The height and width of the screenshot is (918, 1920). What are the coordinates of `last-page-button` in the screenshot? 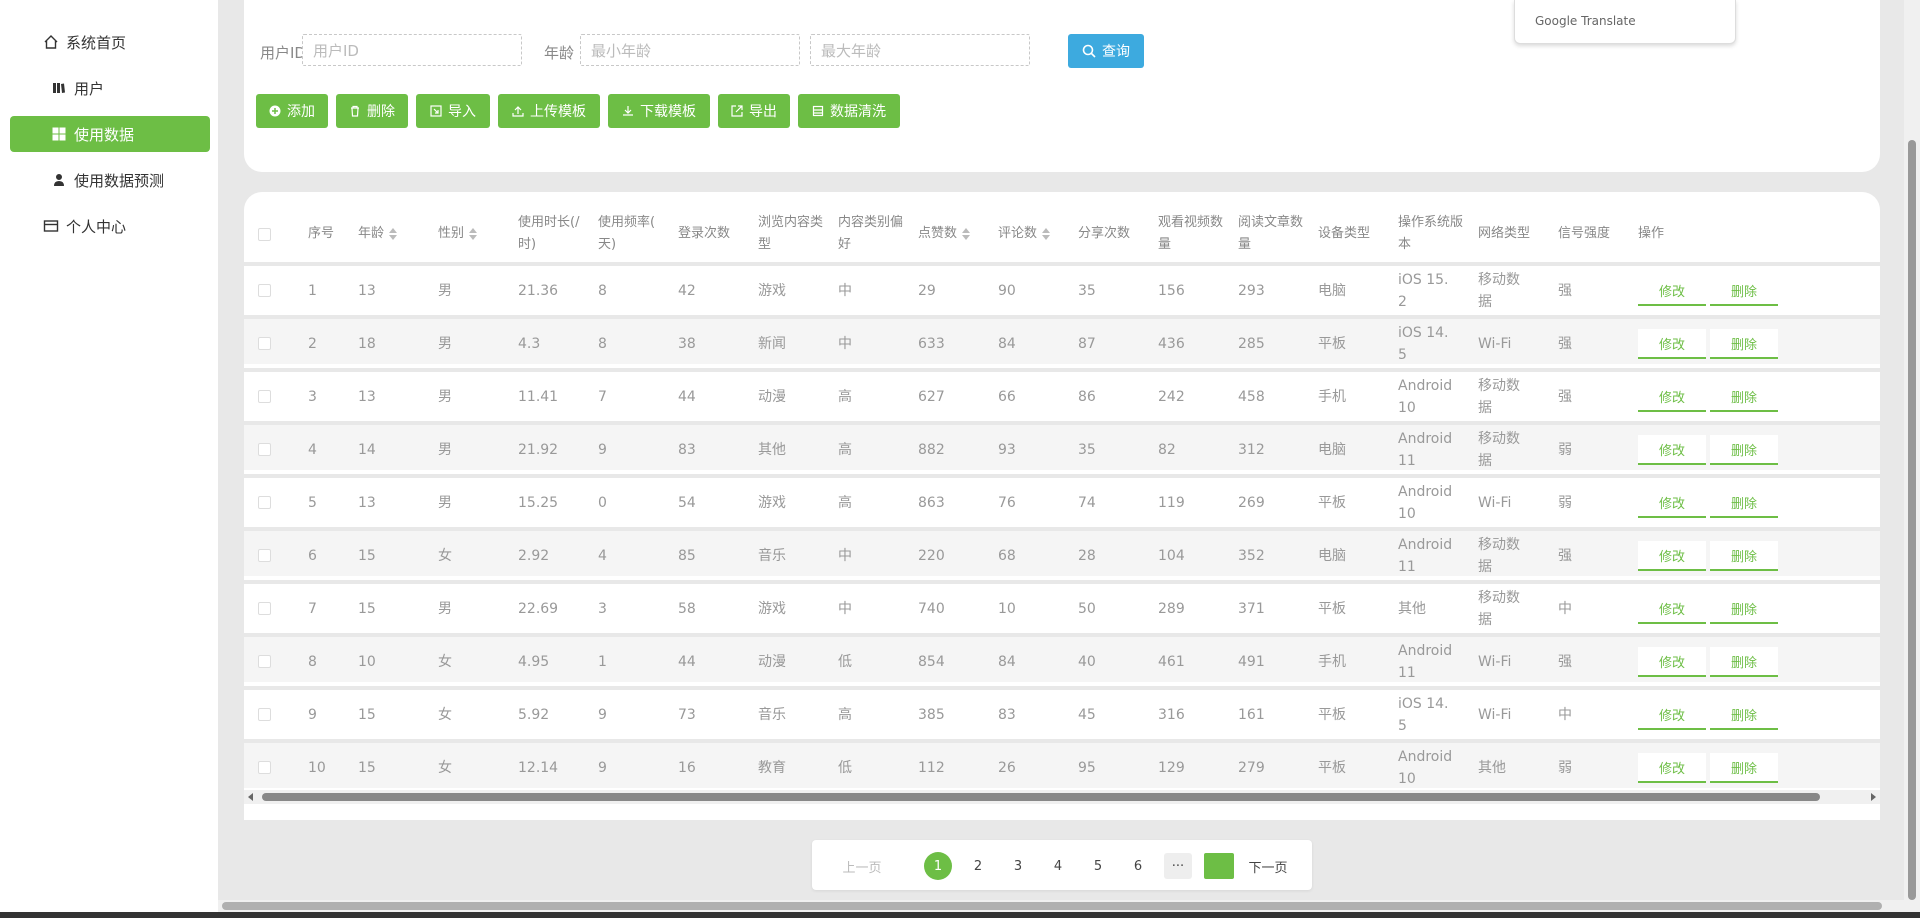 It's located at (1219, 866).